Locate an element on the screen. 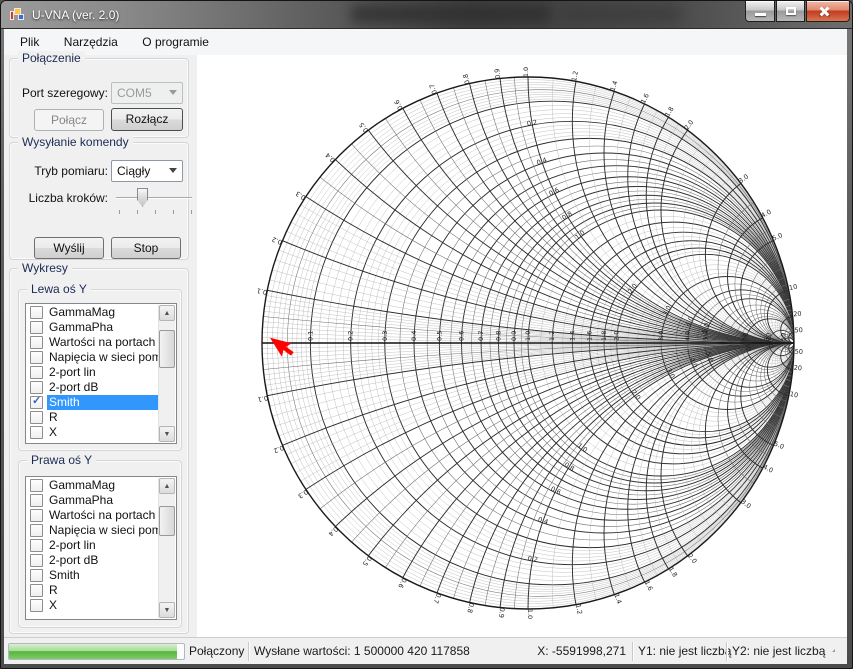  svg-text: 1.8 is located at coordinates (604, 336).